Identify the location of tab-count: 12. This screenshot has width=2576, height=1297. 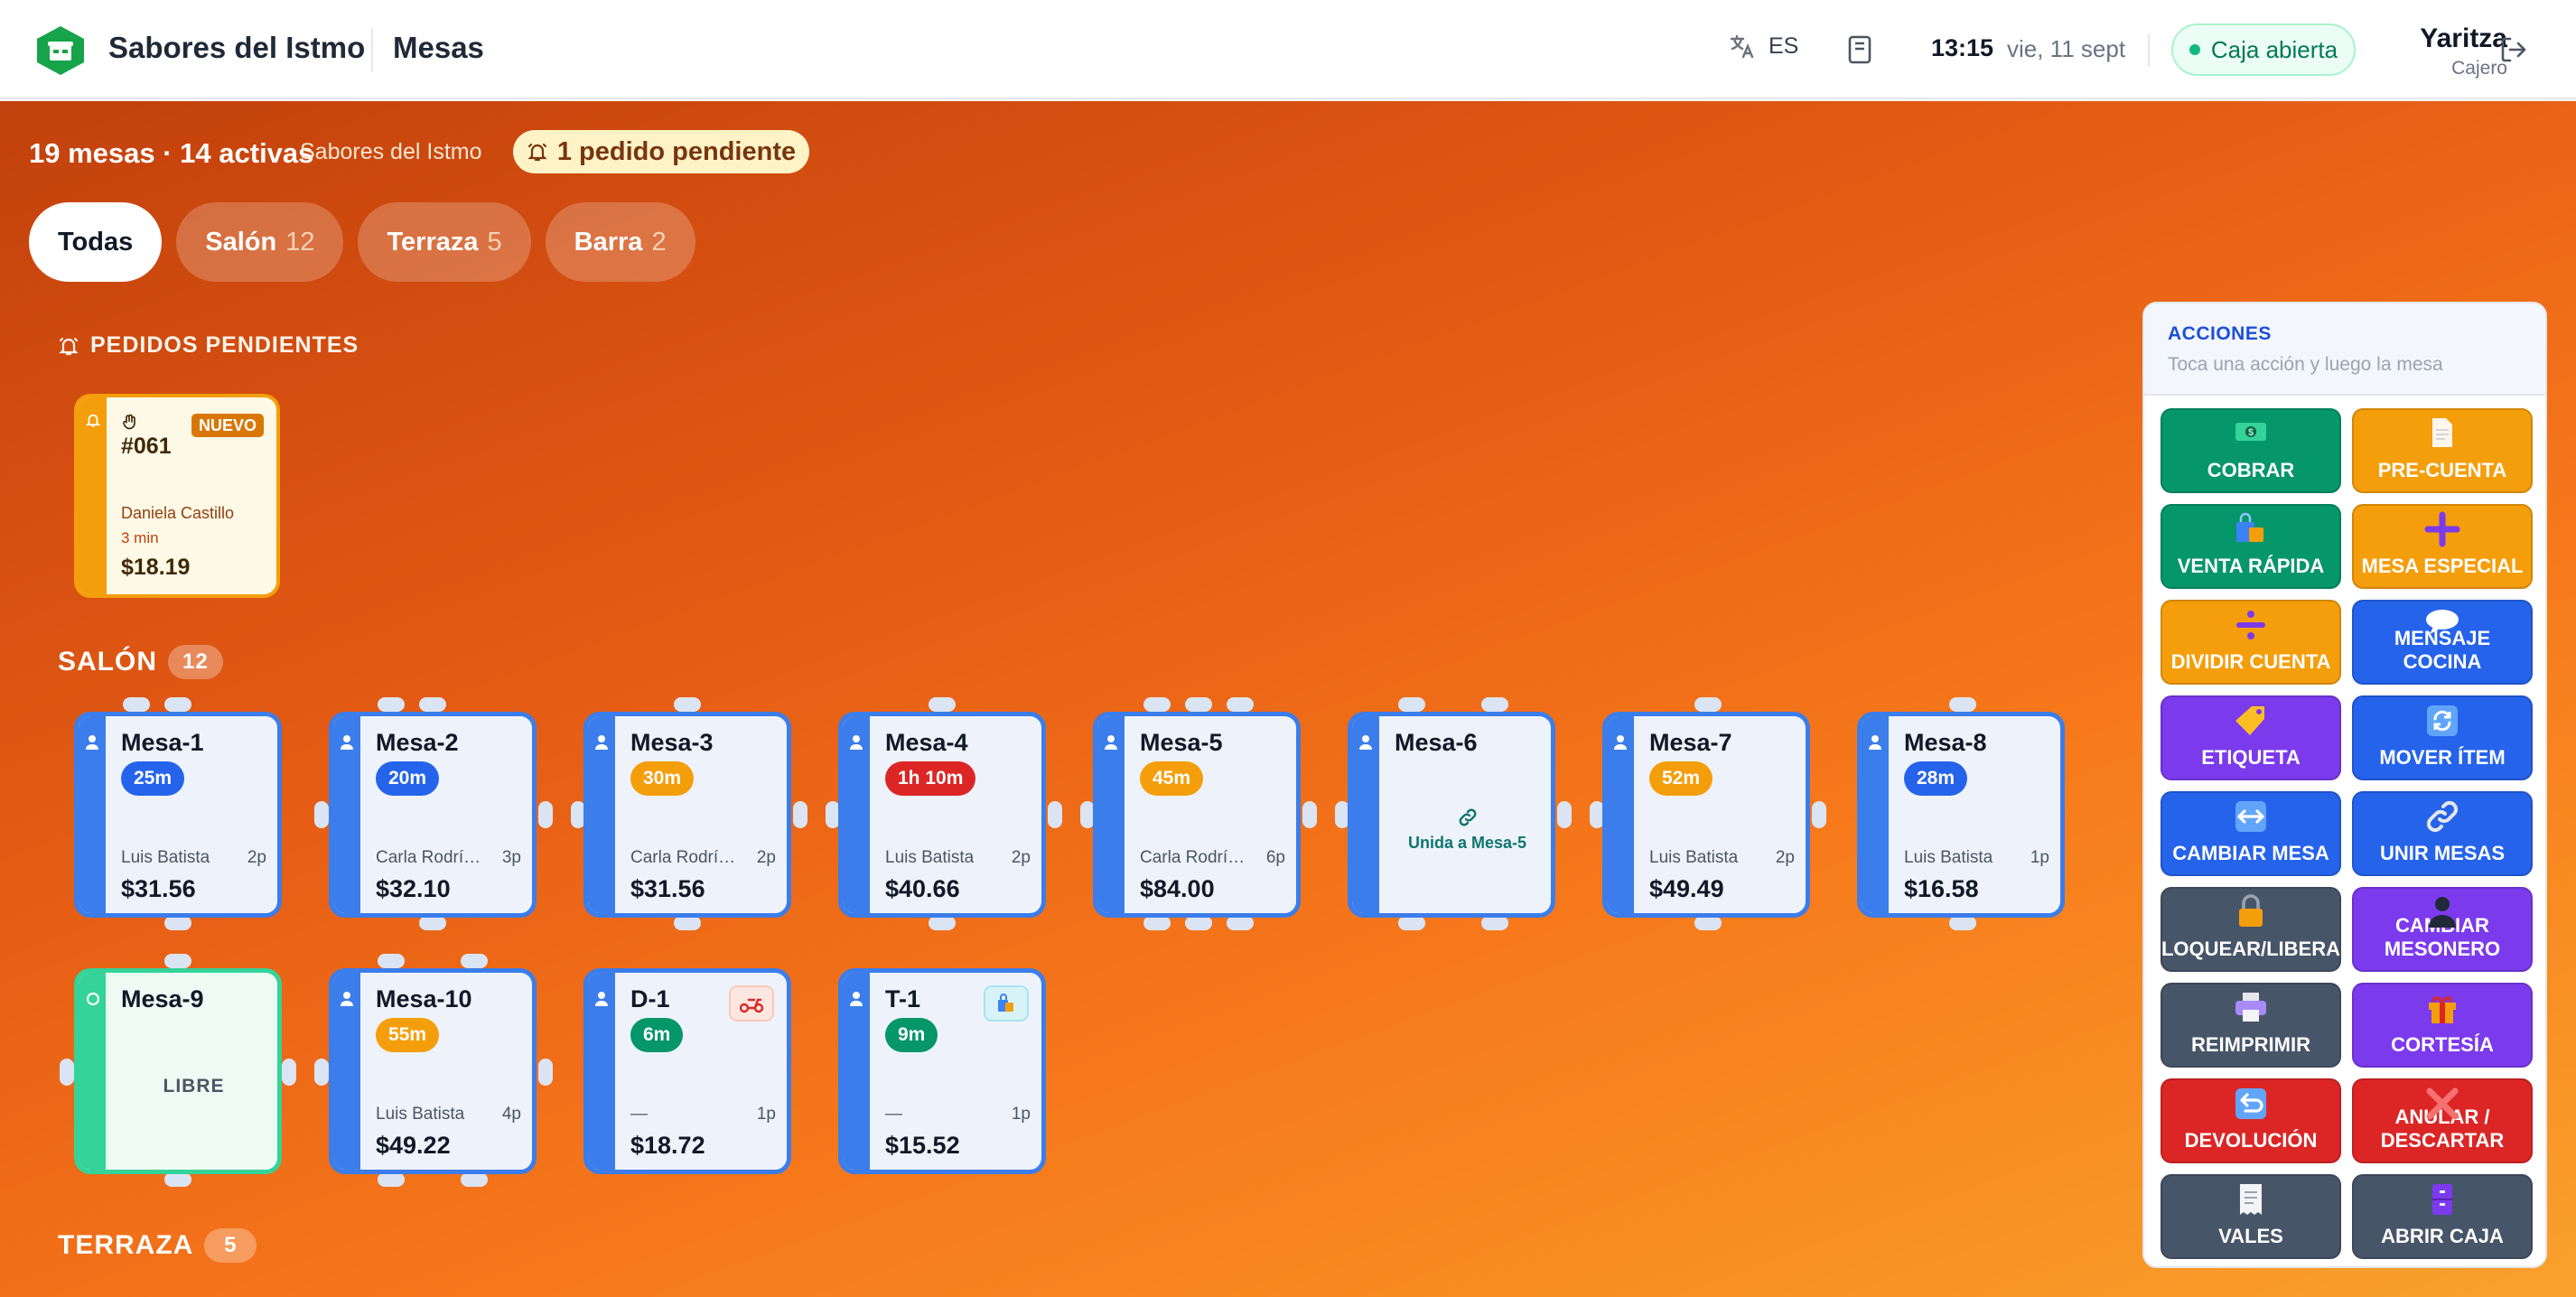
(300, 242).